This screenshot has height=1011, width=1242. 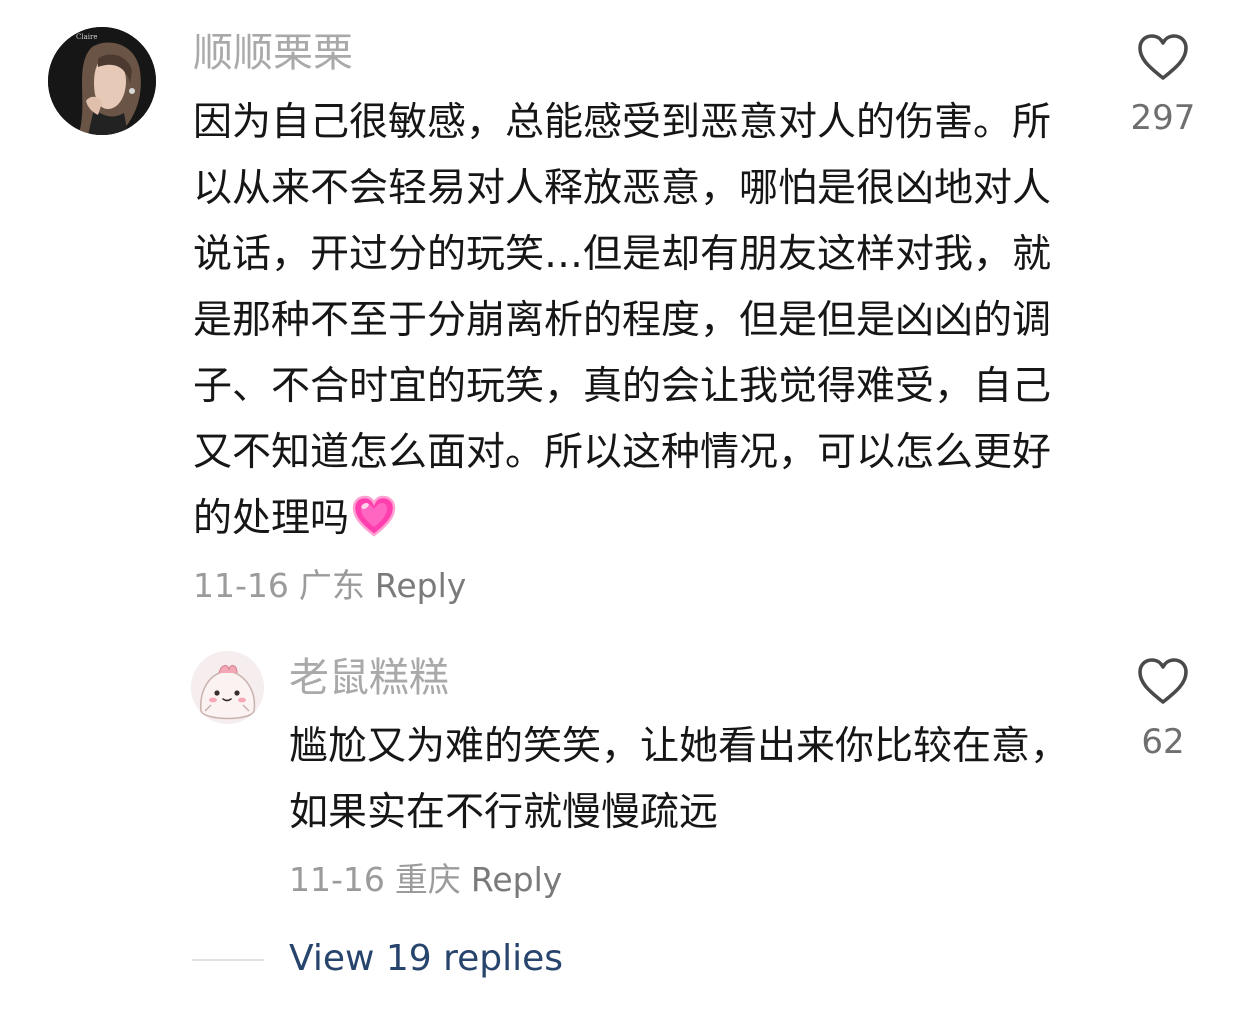 I want to click on view-replies-button: View 19 replies, so click(x=426, y=959).